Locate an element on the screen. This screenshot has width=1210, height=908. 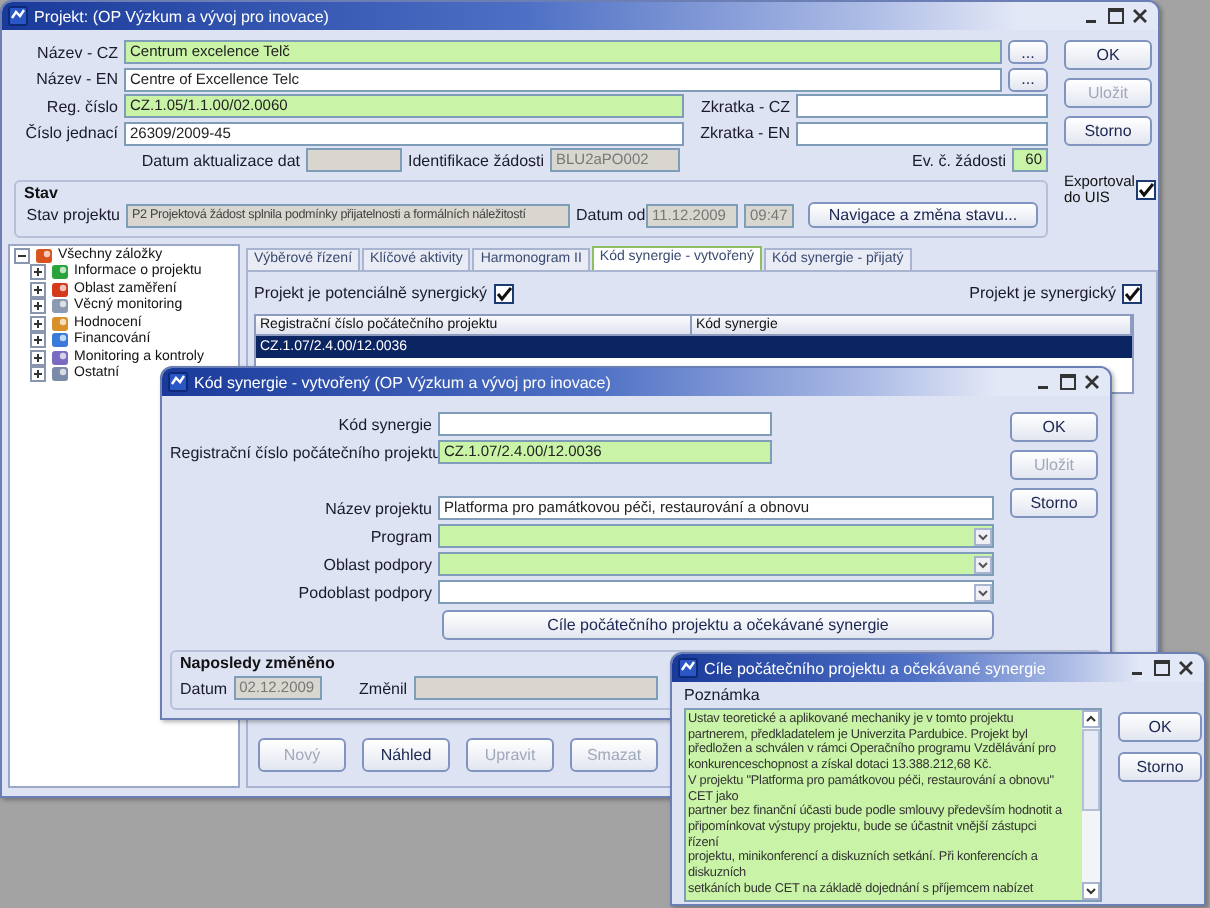
field-label: Změnil is located at coordinates (382, 688).